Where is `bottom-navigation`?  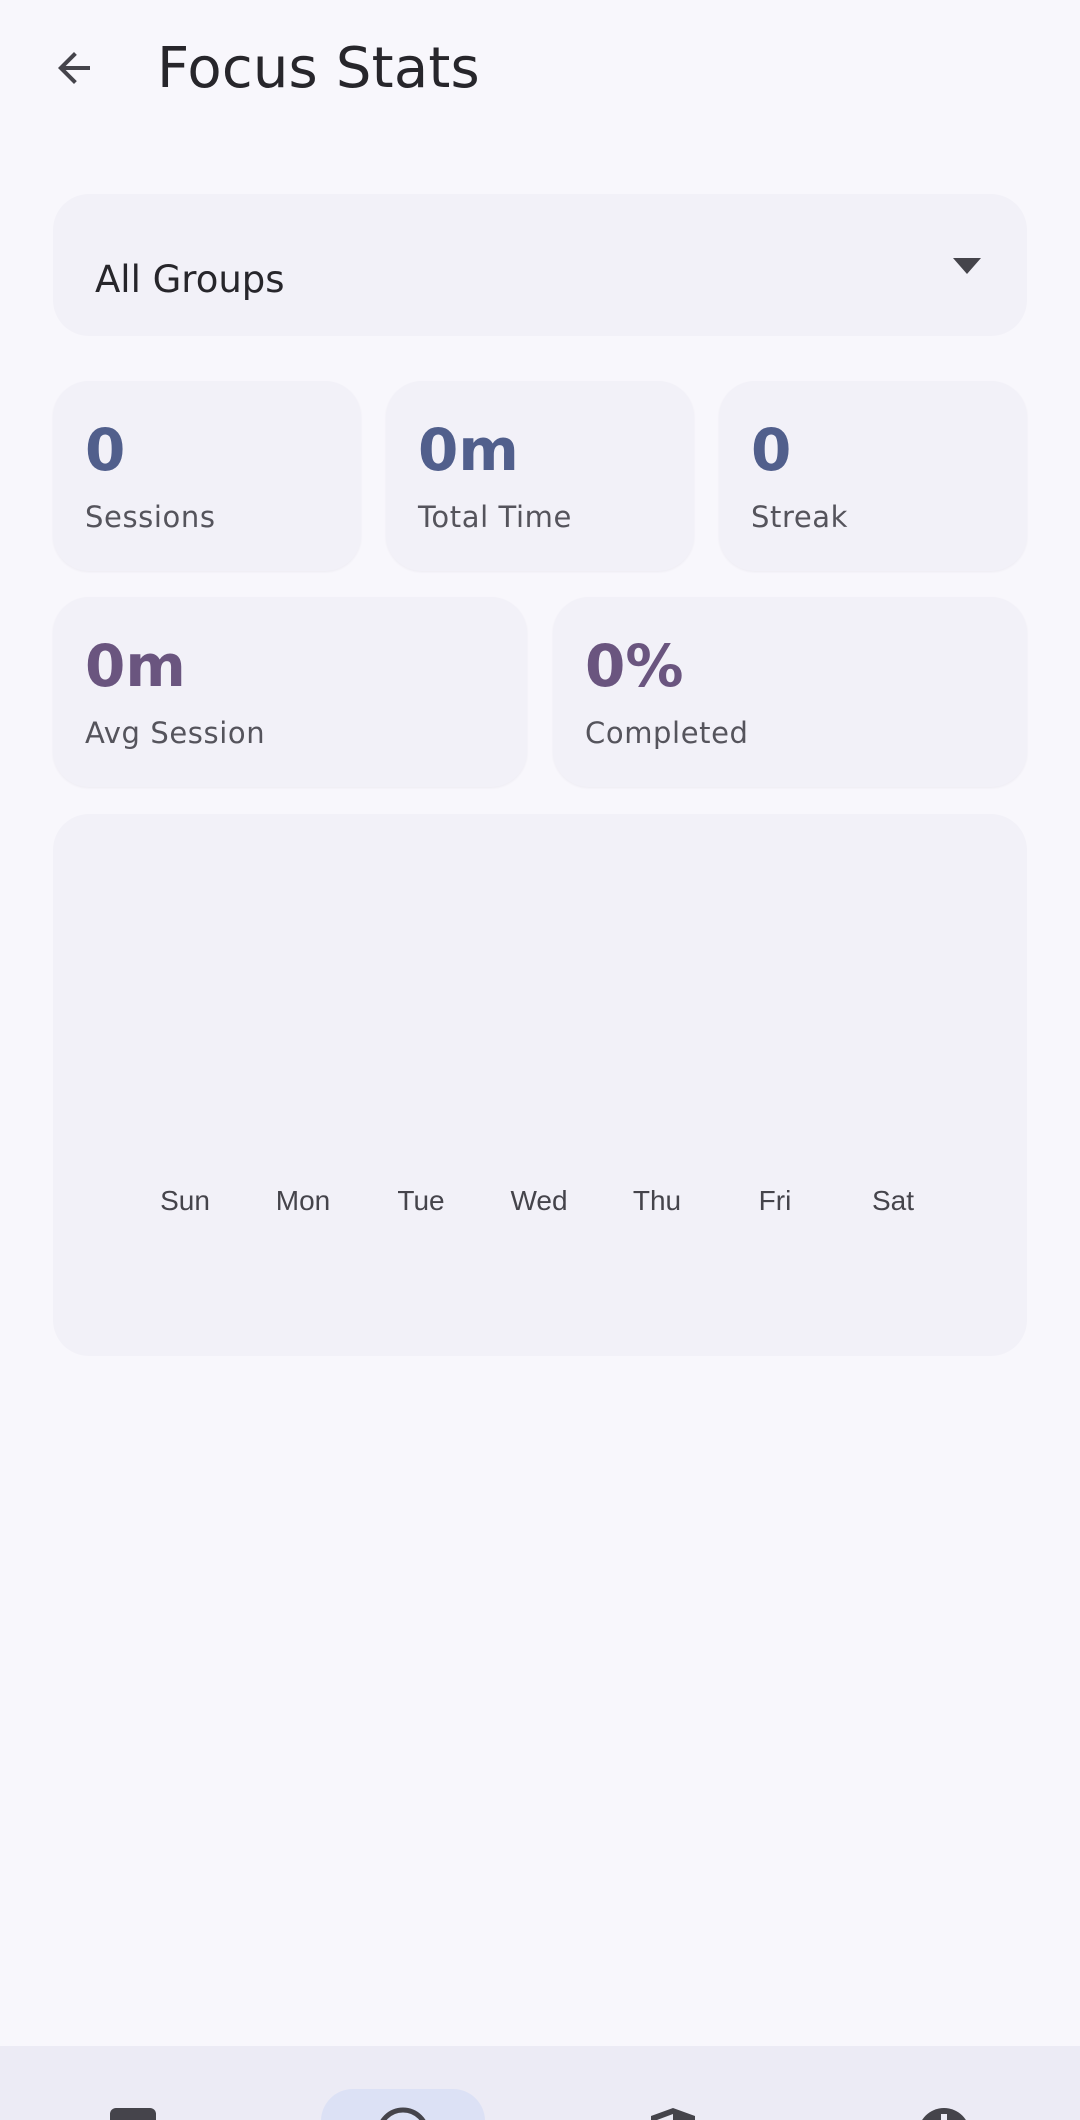
bottom-navigation is located at coordinates (540, 2083).